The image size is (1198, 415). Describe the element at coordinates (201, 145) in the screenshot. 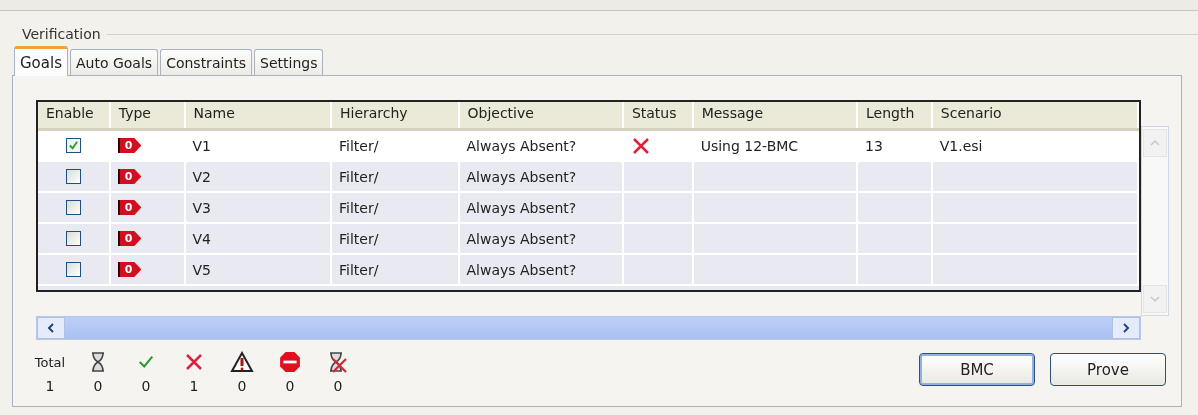

I see `table-cell: V1` at that location.